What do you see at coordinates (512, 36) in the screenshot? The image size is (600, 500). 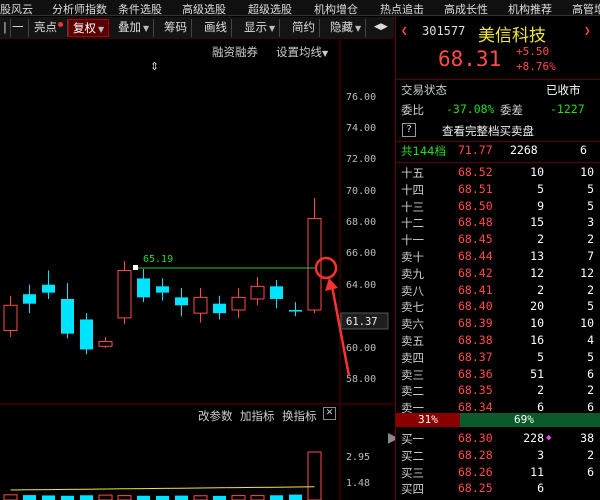 I see `stock-name: 美信科技` at bounding box center [512, 36].